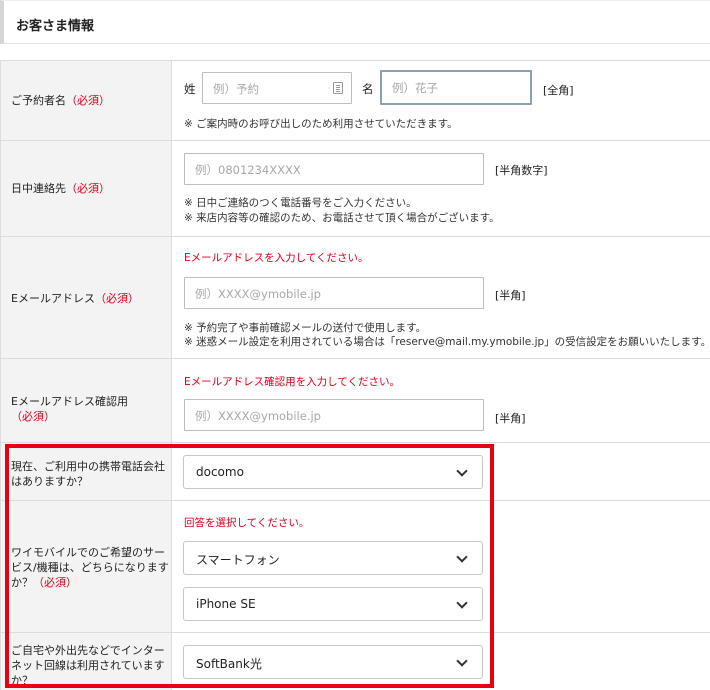 The height and width of the screenshot is (690, 710). Describe the element at coordinates (60, 188) in the screenshot. I see `phone-label: 日中連絡先（必須）` at that location.